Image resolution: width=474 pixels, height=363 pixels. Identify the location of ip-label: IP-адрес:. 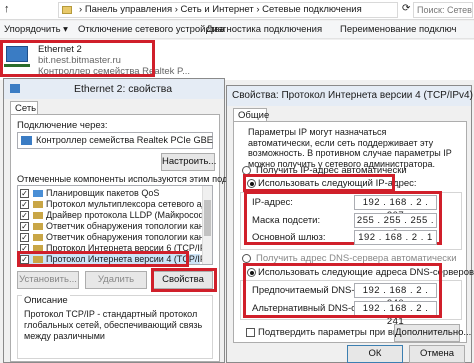
(272, 202).